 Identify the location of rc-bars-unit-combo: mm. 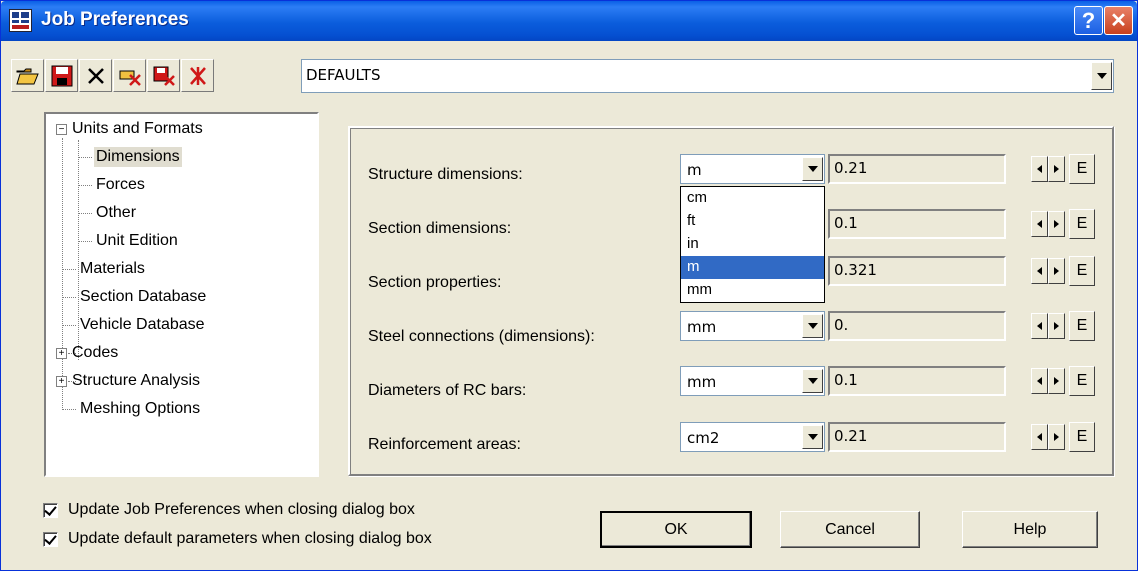
(752, 381).